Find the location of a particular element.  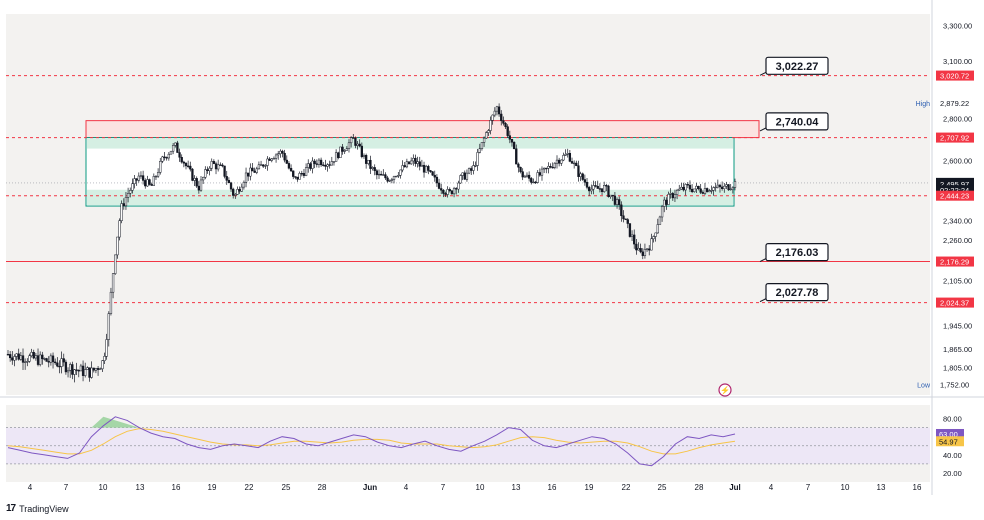

footer-brand: 17 TradingView is located at coordinates (37, 508).